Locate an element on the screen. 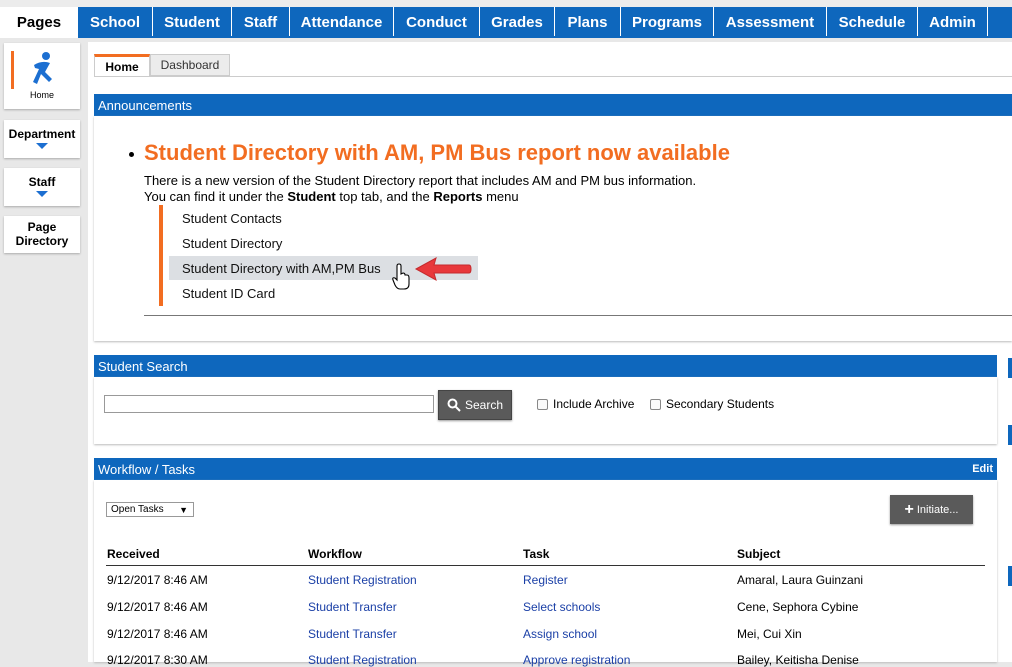 The image size is (1012, 667). hand-cursor-icon is located at coordinates (401, 276).